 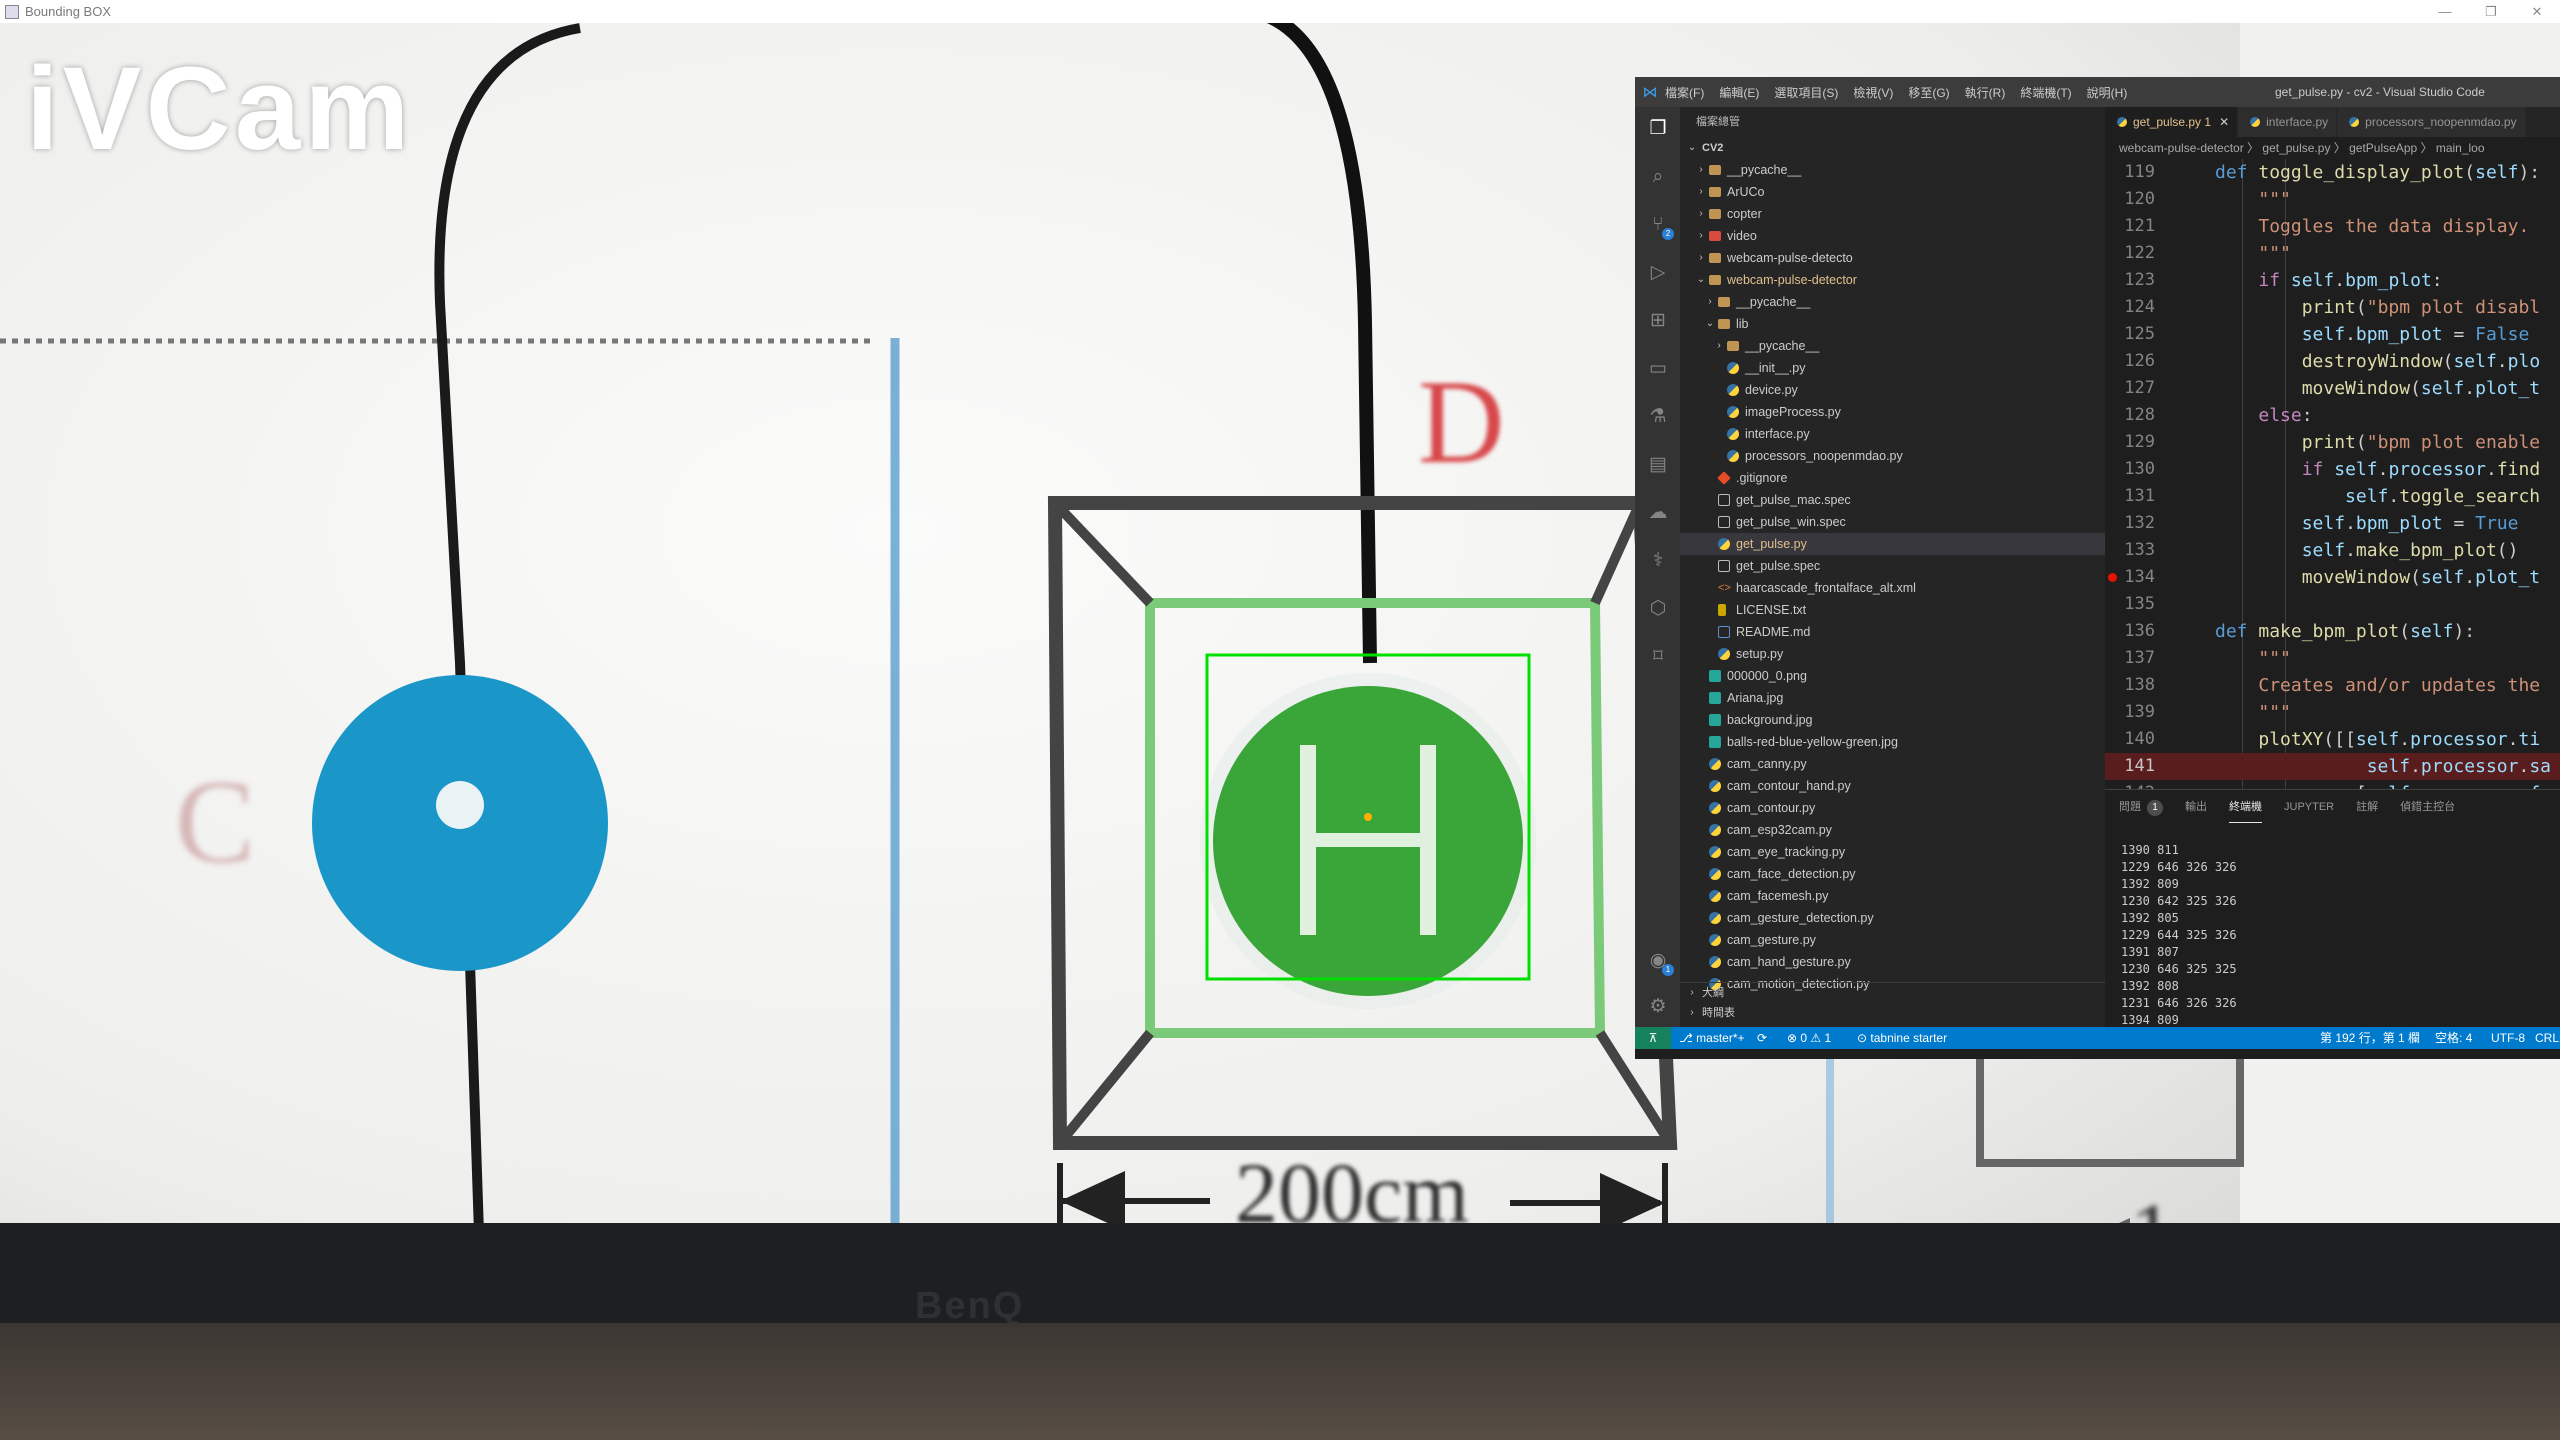 I want to click on tree-file: .gitignore, so click(x=1910, y=478).